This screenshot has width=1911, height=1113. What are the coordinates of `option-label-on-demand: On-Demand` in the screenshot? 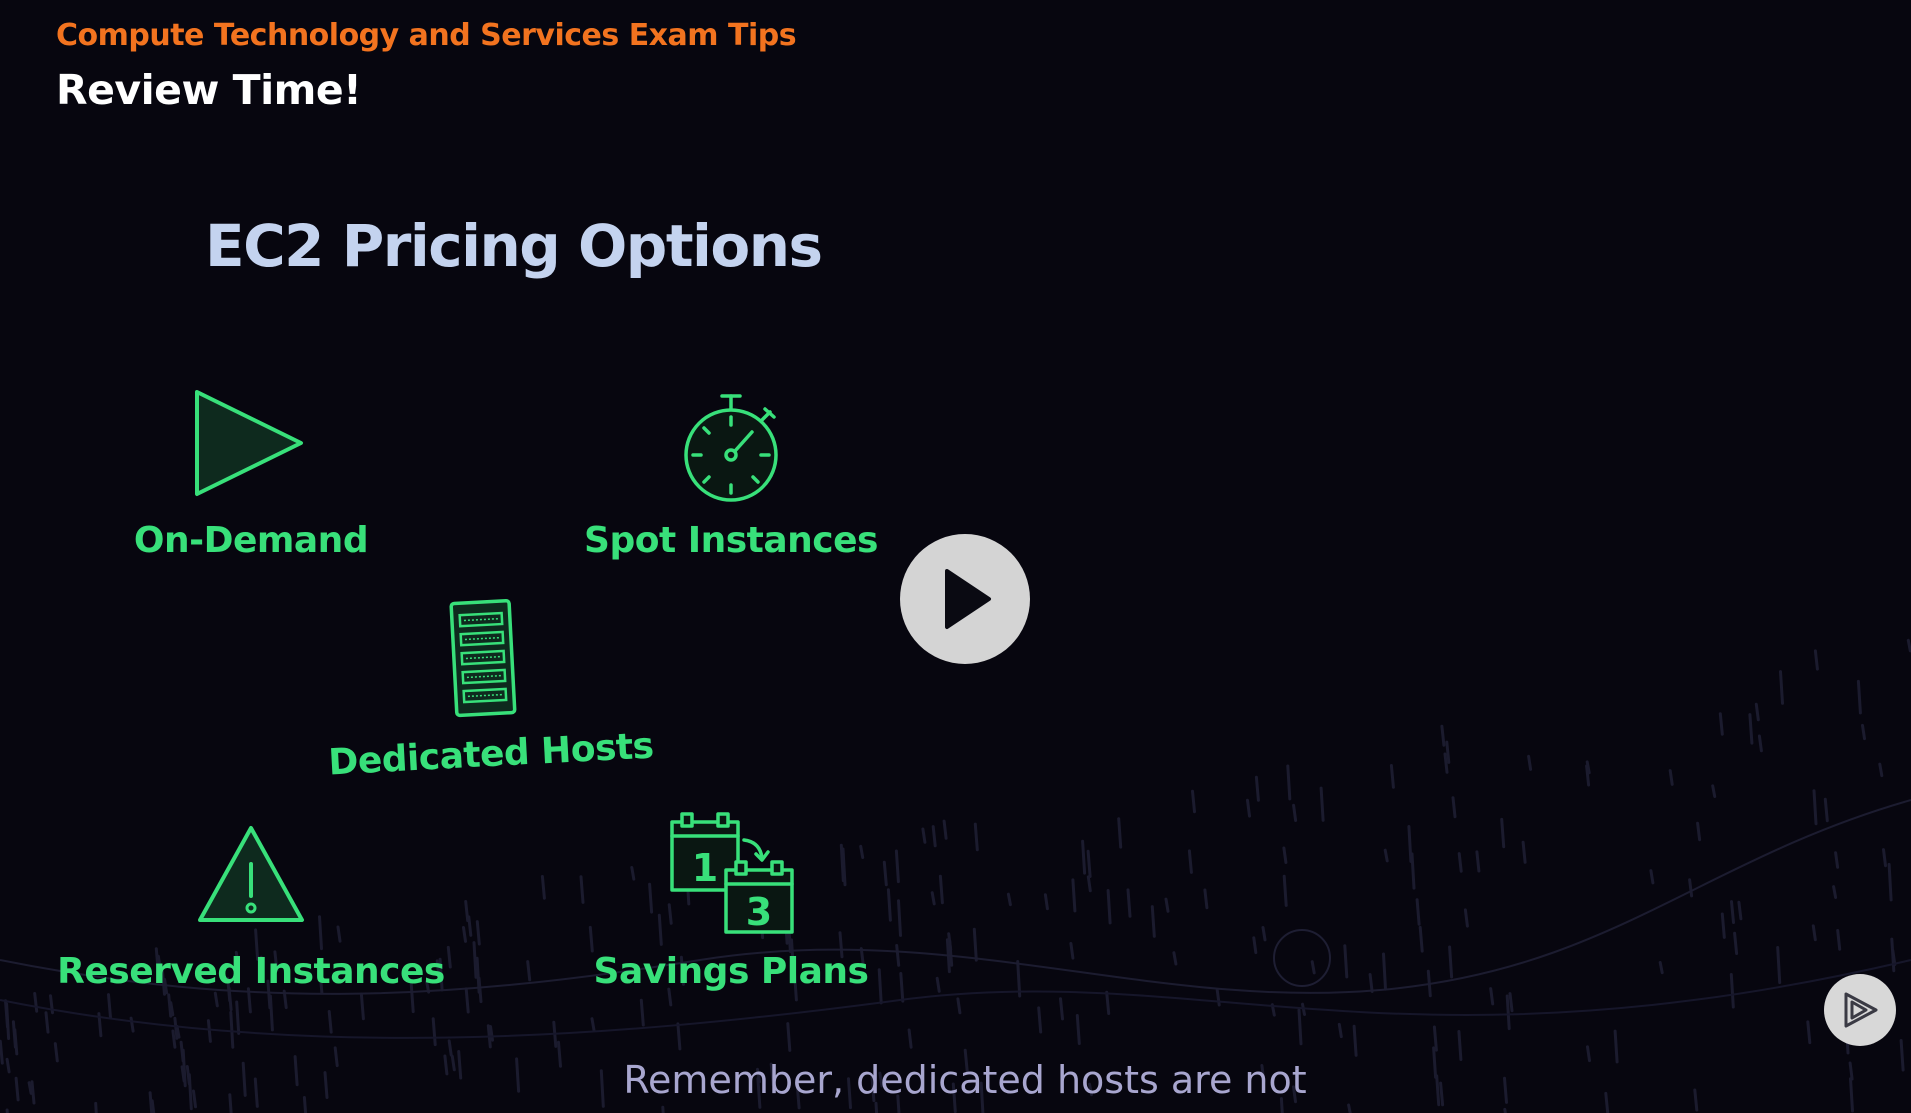 It's located at (251, 540).